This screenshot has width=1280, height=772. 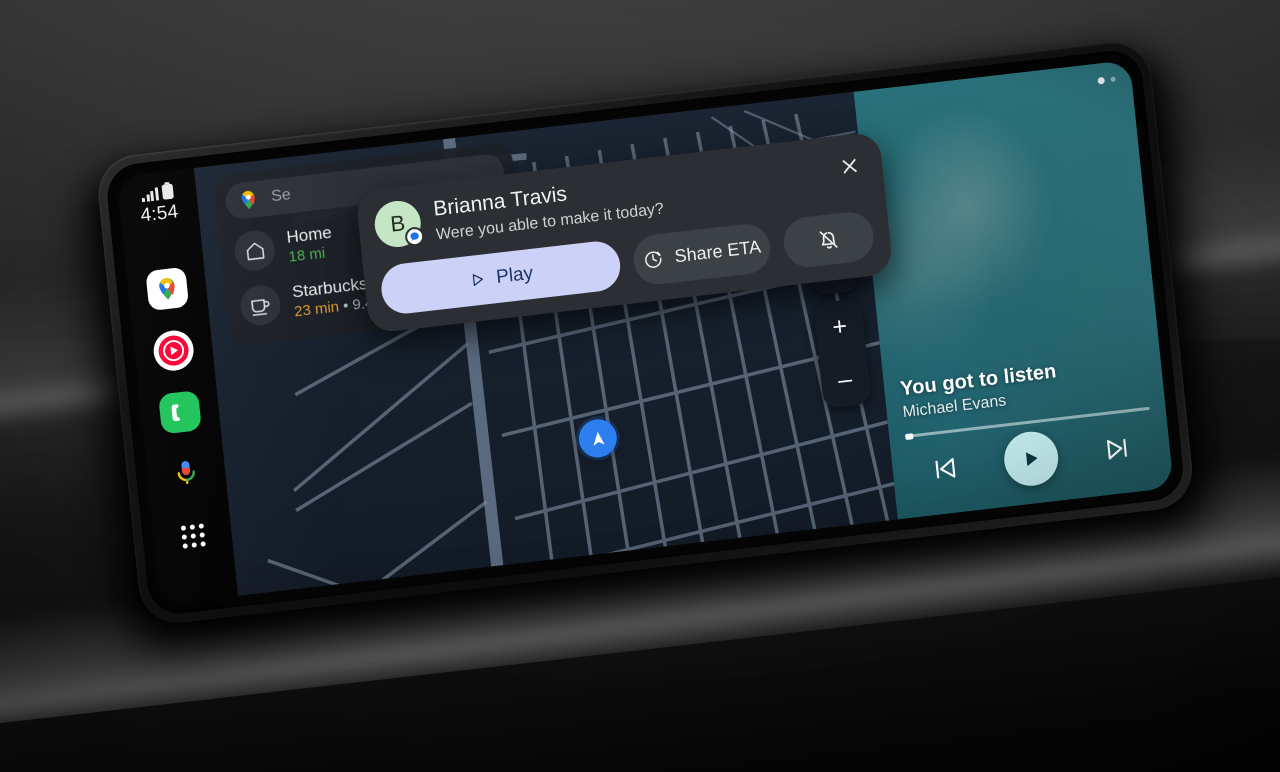 What do you see at coordinates (1013, 289) in the screenshot?
I see `media-player-panel: You got to listen Michael Evans` at bounding box center [1013, 289].